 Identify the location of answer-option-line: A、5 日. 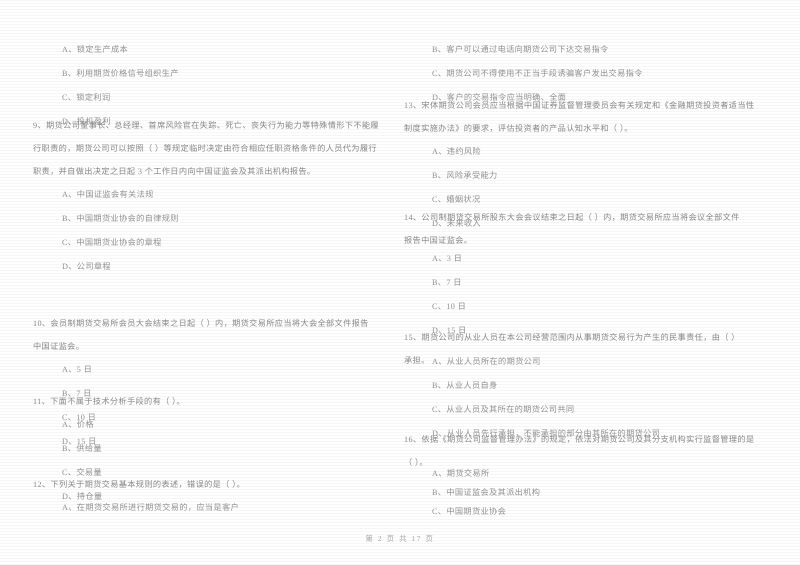
(77, 369).